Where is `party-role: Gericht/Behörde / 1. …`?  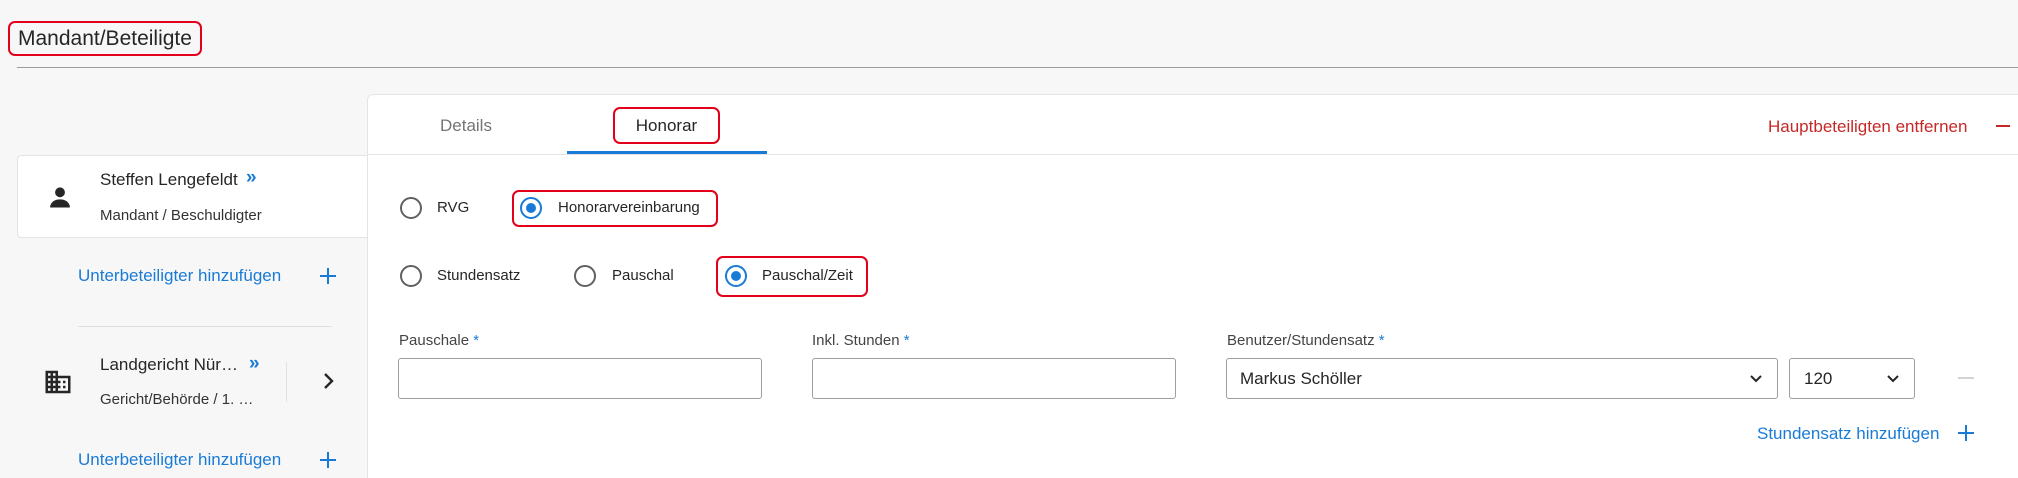
party-role: Gericht/Behörde / 1. … is located at coordinates (177, 399).